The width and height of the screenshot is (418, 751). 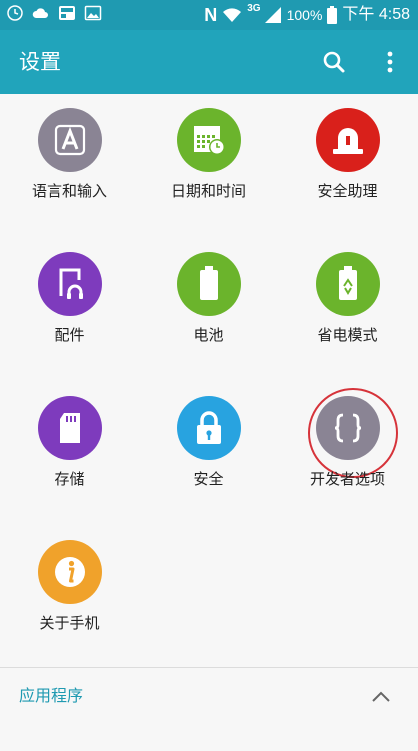 What do you see at coordinates (347, 335) in the screenshot?
I see `tile-label: 省电模式` at bounding box center [347, 335].